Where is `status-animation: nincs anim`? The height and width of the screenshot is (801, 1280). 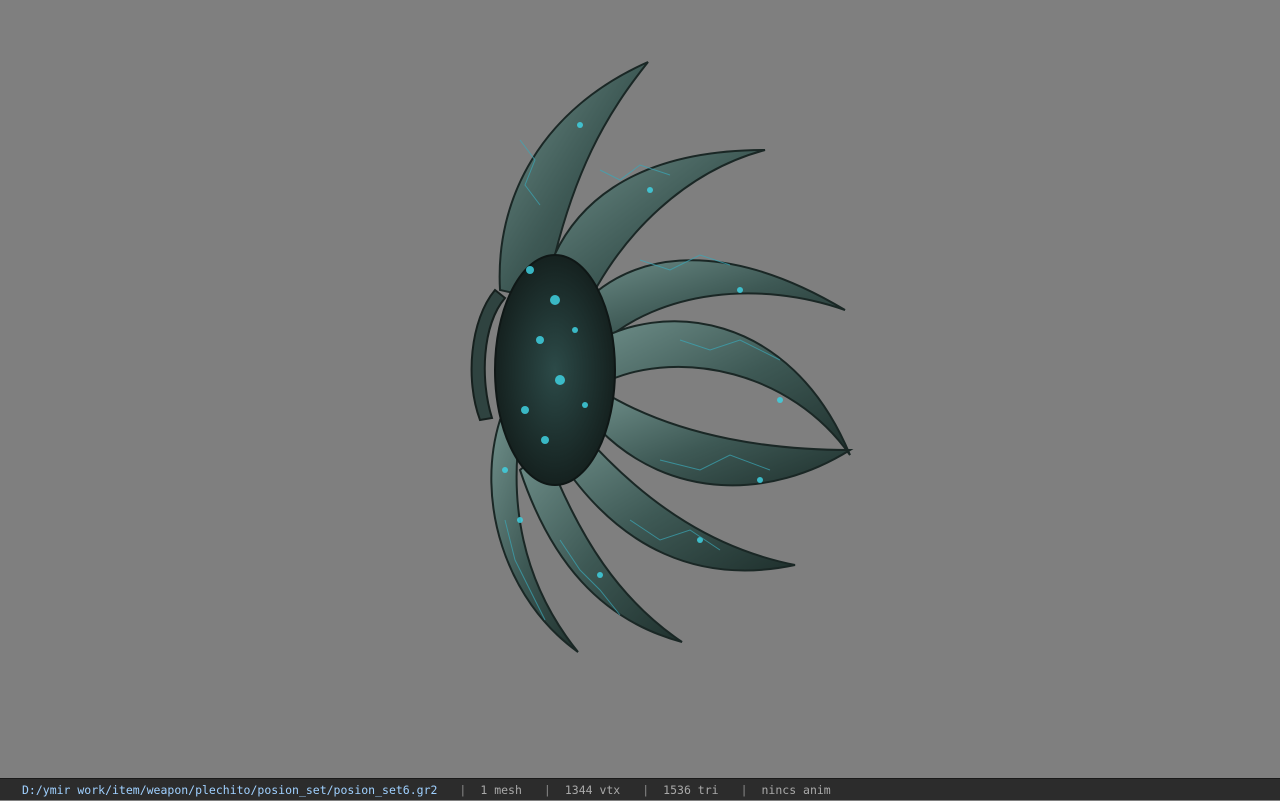 status-animation: nincs anim is located at coordinates (796, 790).